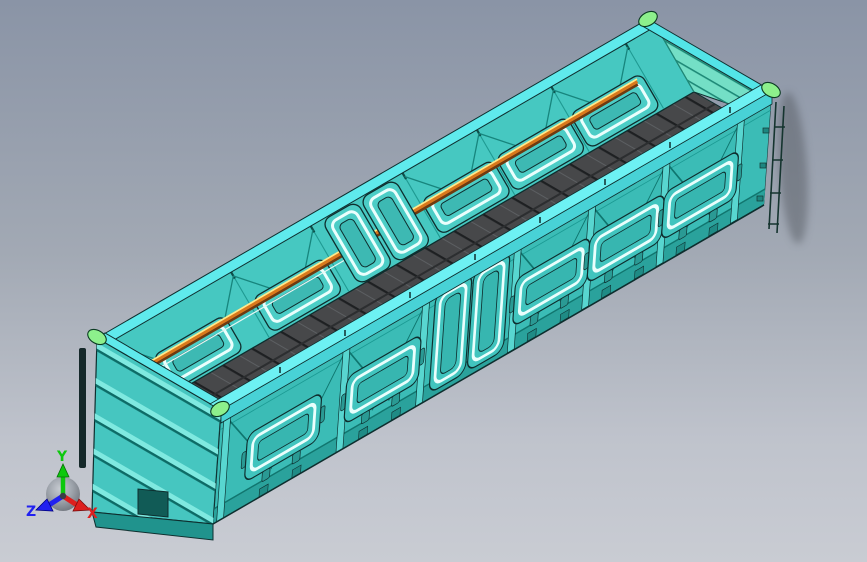 This screenshot has width=867, height=562. What do you see at coordinates (82, 408) in the screenshot?
I see `end-grab-iron` at bounding box center [82, 408].